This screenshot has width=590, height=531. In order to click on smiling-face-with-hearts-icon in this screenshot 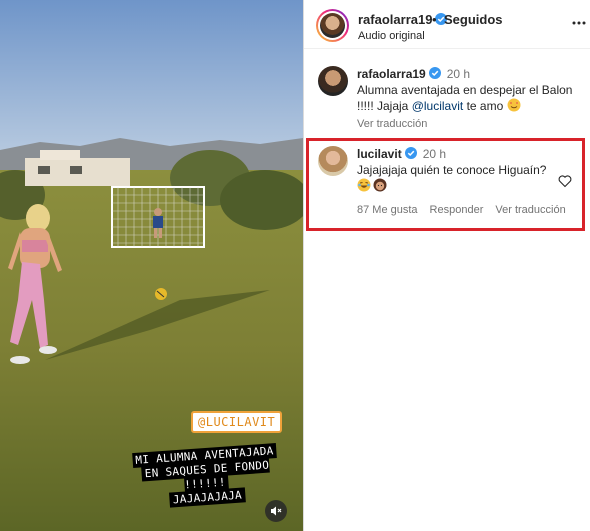, I will do `click(514, 105)`.